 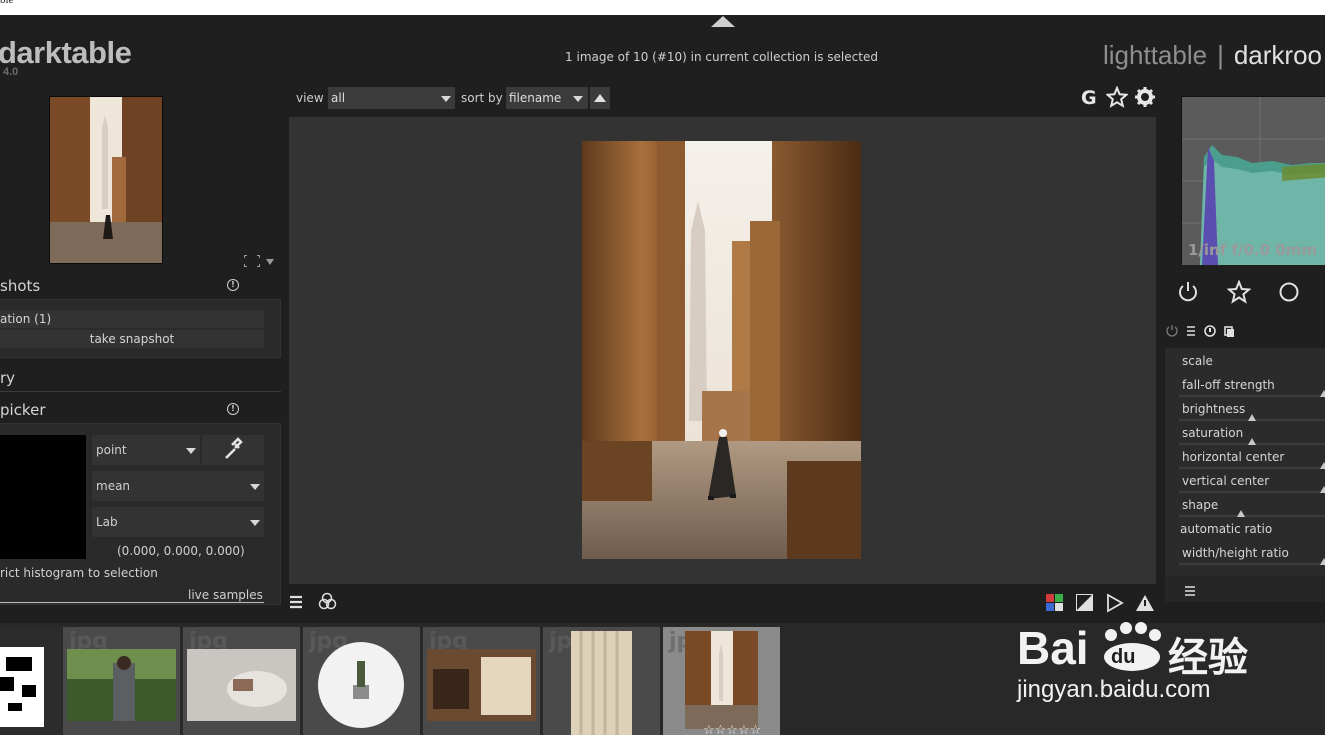 I want to click on color-swatch, so click(x=43, y=497).